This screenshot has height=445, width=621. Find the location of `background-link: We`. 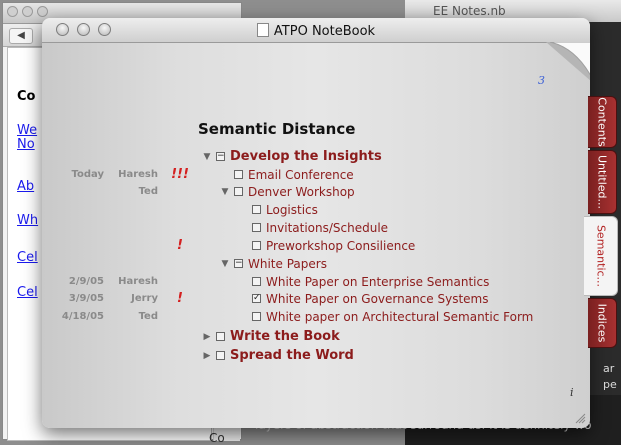

background-link: We is located at coordinates (27, 130).